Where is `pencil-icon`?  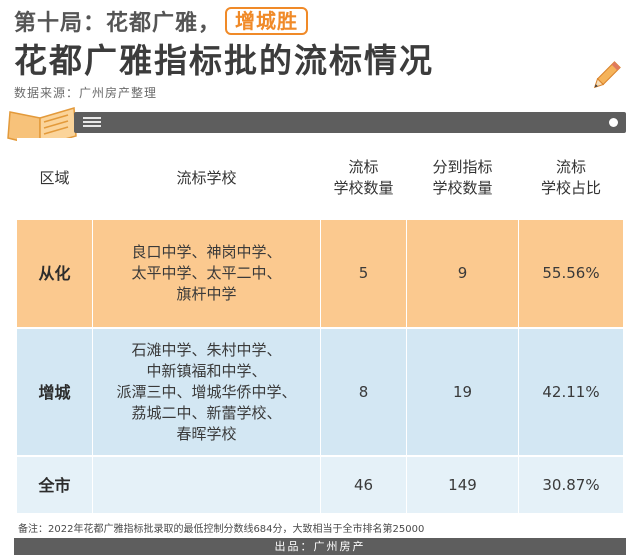 pencil-icon is located at coordinates (607, 75).